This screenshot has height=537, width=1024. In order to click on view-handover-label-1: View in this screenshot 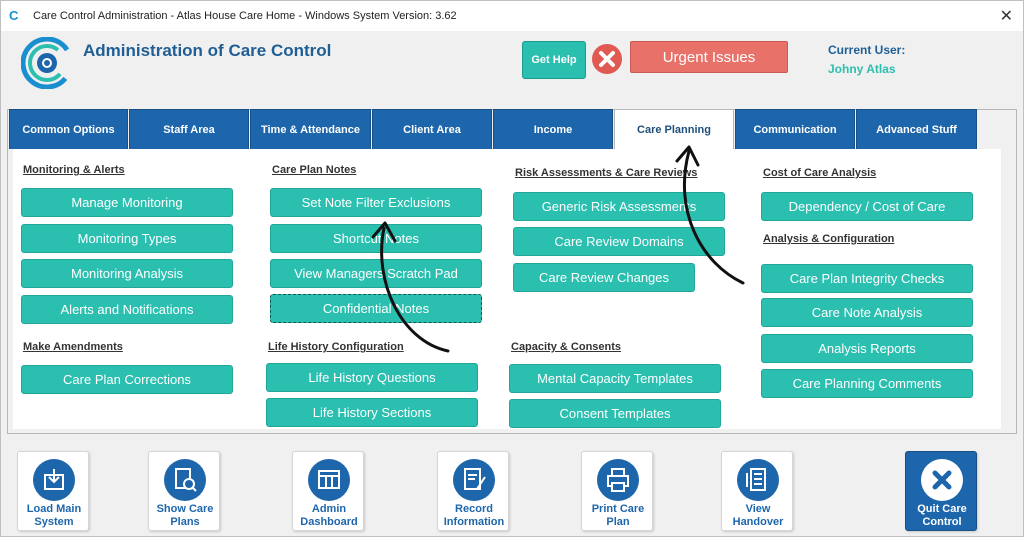, I will do `click(758, 509)`.